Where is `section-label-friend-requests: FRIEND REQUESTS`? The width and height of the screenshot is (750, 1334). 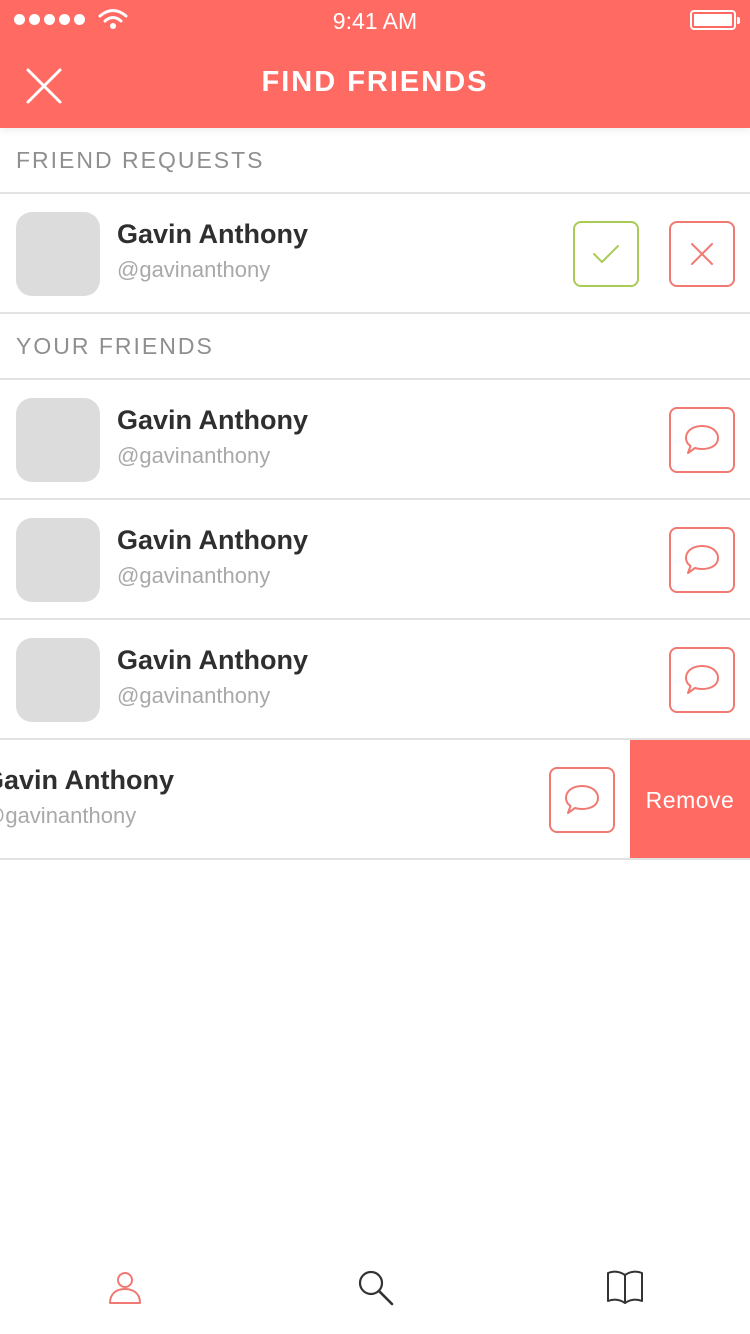
section-label-friend-requests: FRIEND REQUESTS is located at coordinates (140, 160).